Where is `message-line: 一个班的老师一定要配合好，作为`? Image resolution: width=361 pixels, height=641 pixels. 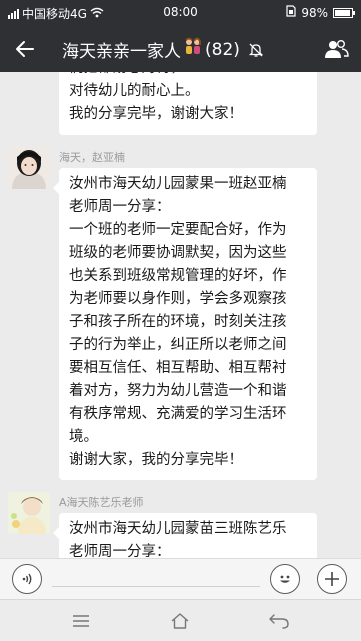 message-line: 一个班的老师一定要配合好，作为 is located at coordinates (178, 230).